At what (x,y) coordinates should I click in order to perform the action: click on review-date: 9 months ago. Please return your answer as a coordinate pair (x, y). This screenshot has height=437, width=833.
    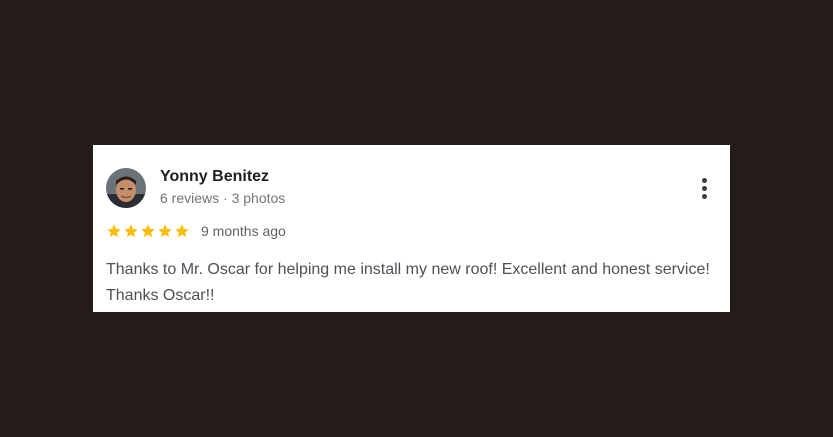
    Looking at the image, I should click on (243, 231).